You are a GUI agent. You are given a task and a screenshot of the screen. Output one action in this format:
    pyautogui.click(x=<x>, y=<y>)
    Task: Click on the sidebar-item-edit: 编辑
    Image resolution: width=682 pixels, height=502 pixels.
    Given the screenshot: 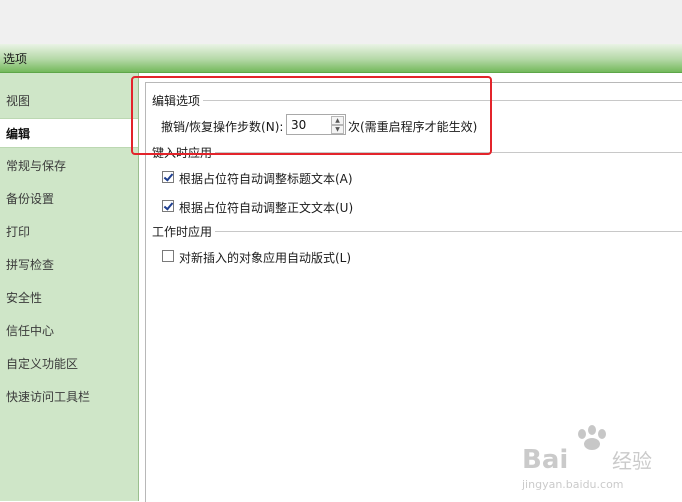 What is the action you would take?
    pyautogui.click(x=69, y=133)
    